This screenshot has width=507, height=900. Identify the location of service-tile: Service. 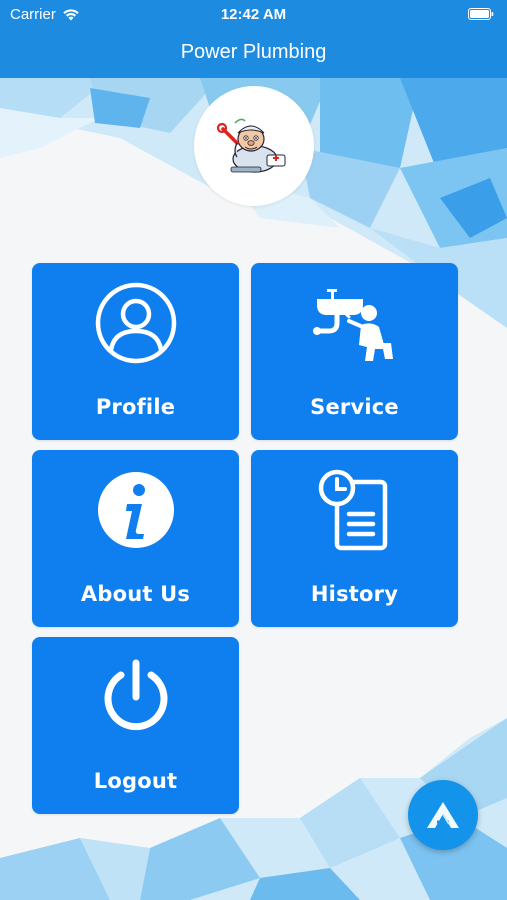
(354, 351).